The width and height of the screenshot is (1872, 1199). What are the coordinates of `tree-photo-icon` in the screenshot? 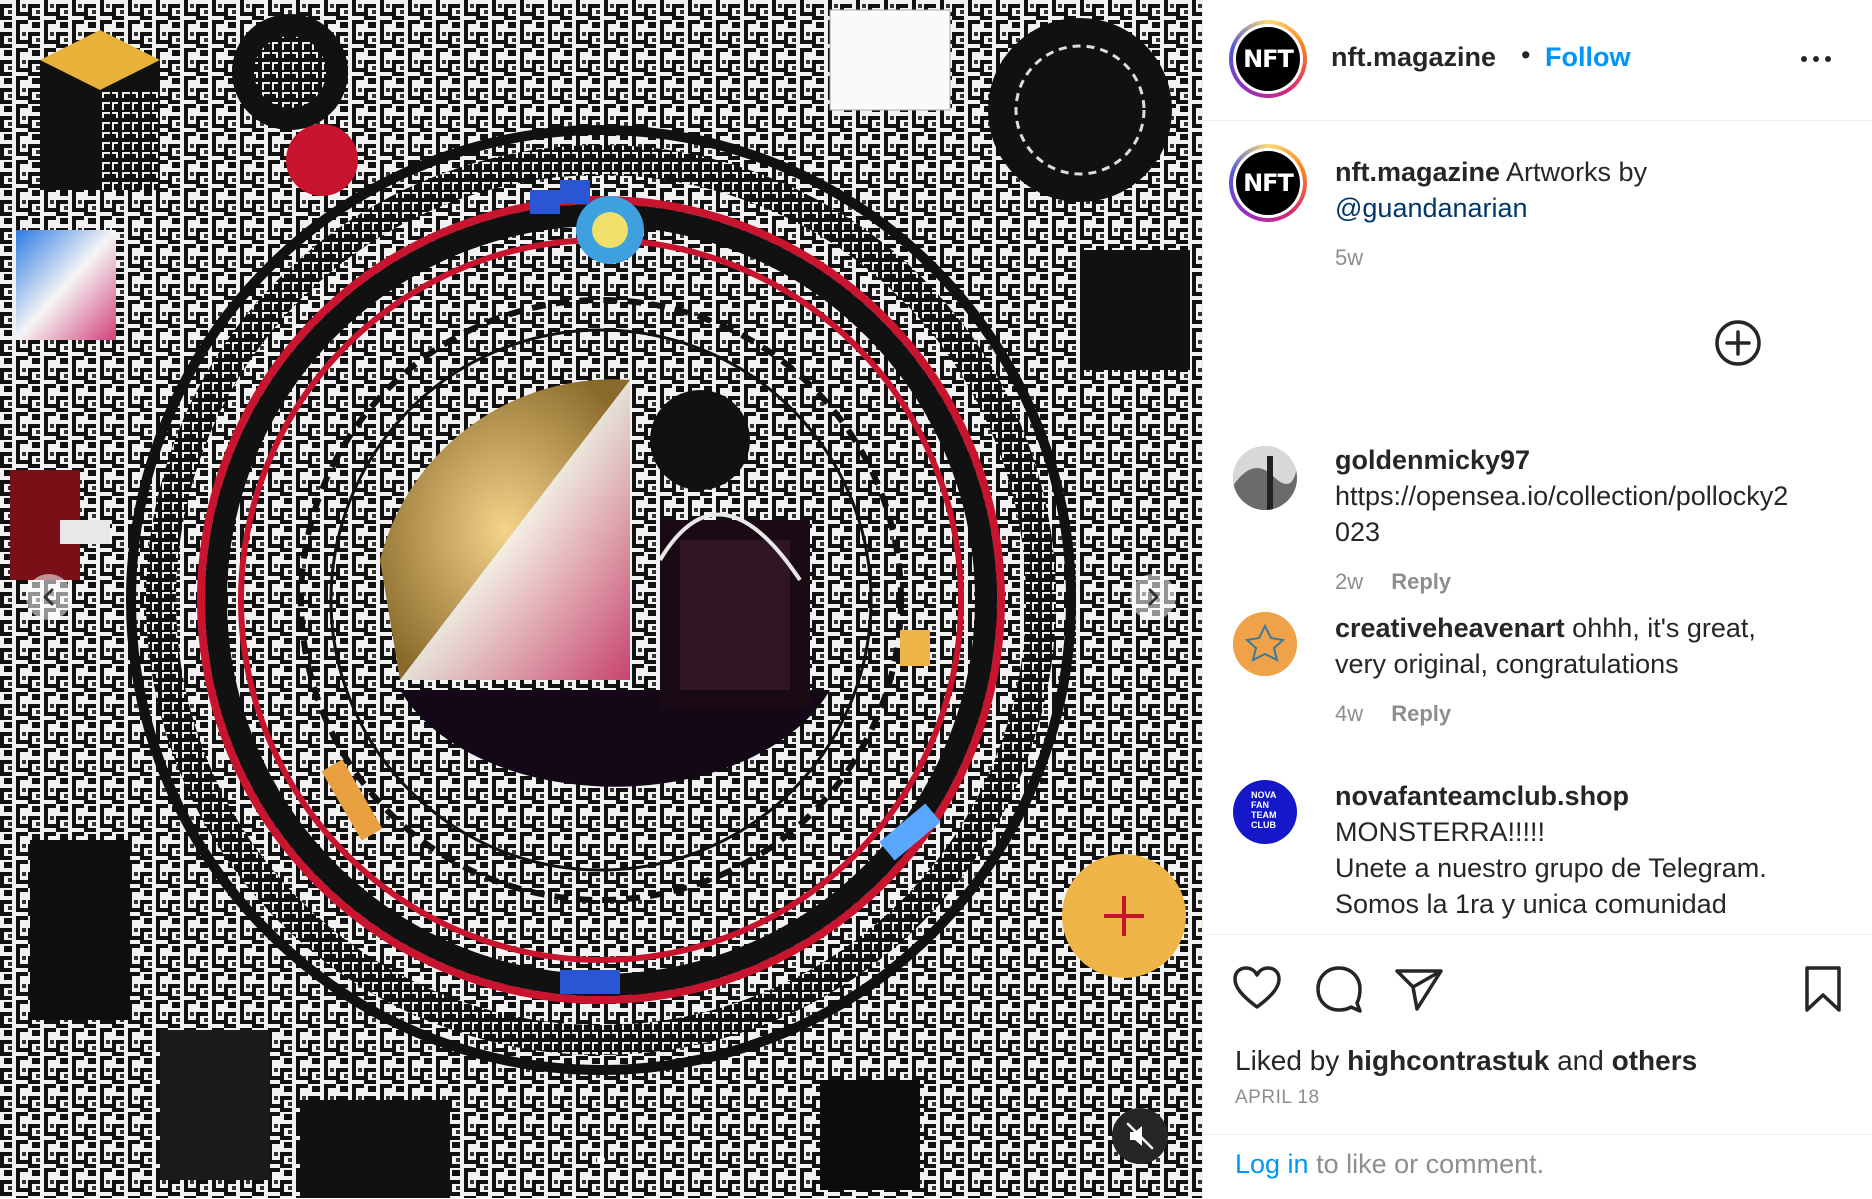 It's located at (1265, 478).